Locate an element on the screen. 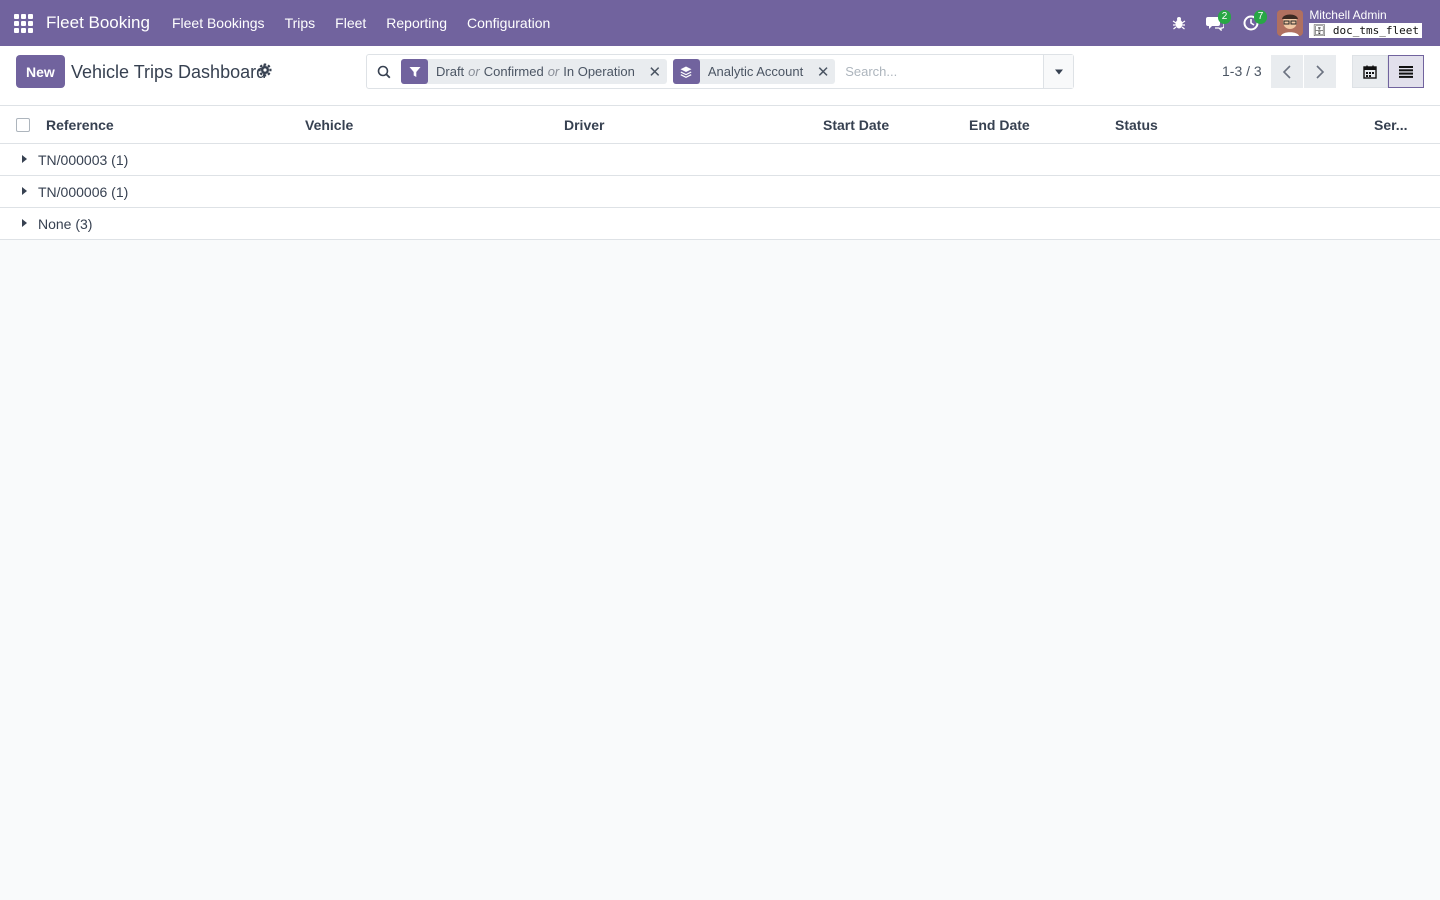 The width and height of the screenshot is (1440, 900). pager-next-button is located at coordinates (1320, 71).